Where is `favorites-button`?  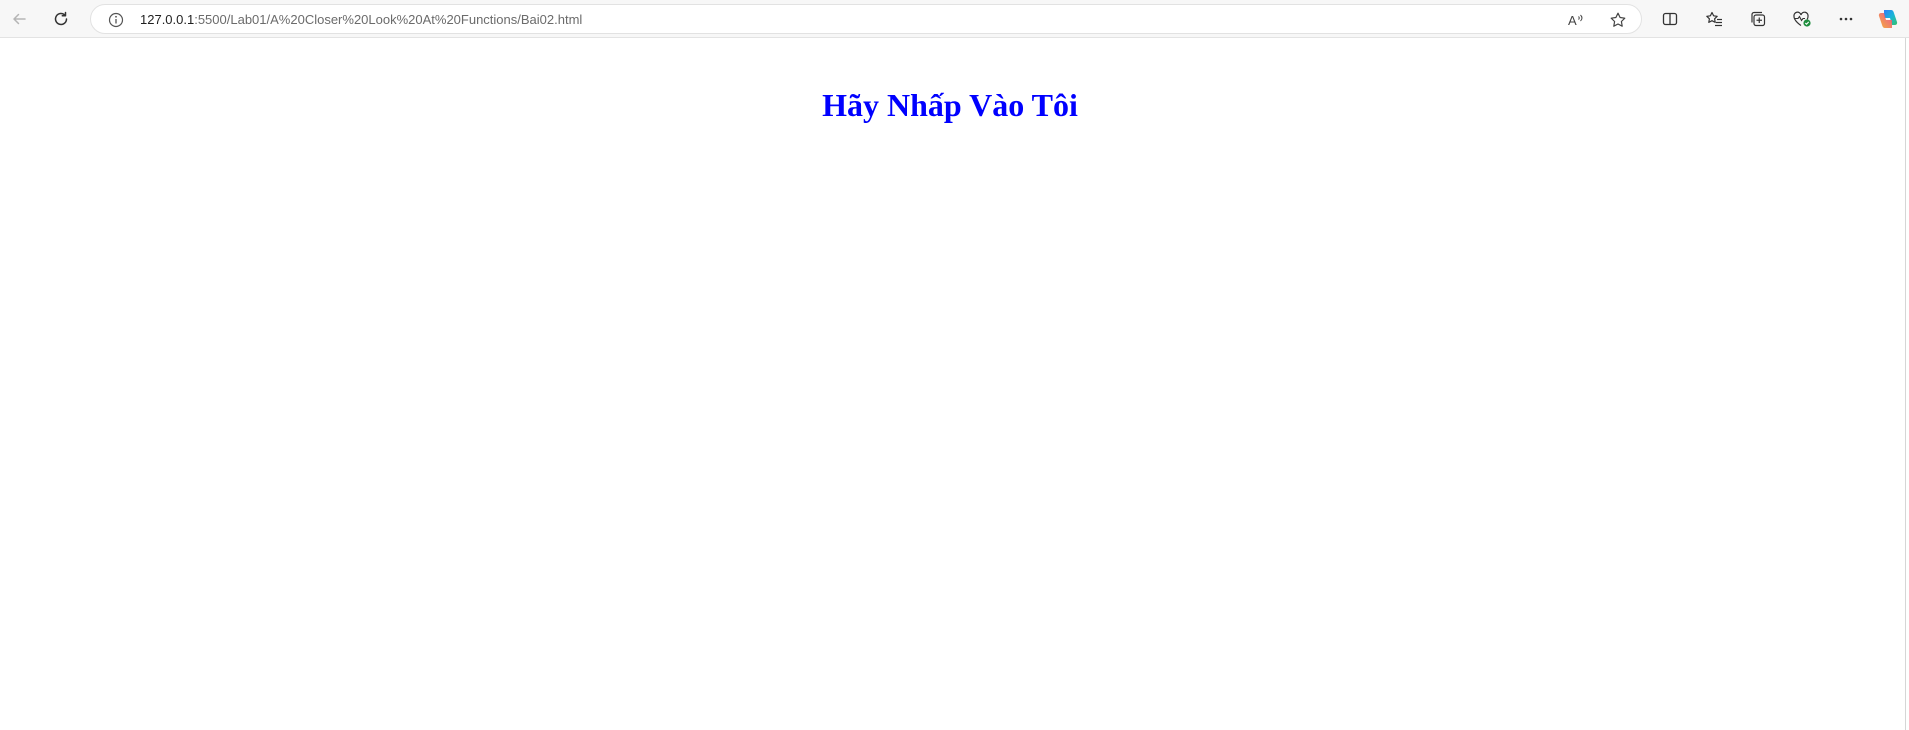 favorites-button is located at coordinates (1714, 19).